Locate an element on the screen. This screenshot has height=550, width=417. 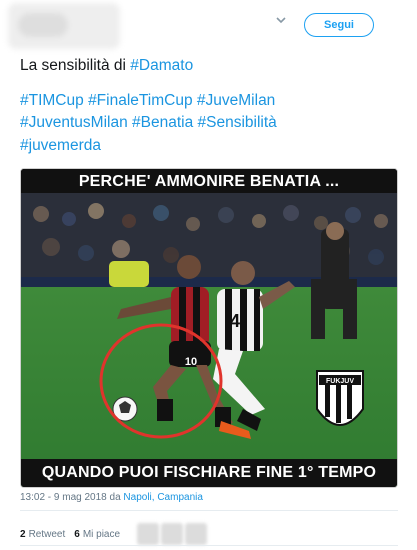
player-number-red: 10 is located at coordinates (191, 362).